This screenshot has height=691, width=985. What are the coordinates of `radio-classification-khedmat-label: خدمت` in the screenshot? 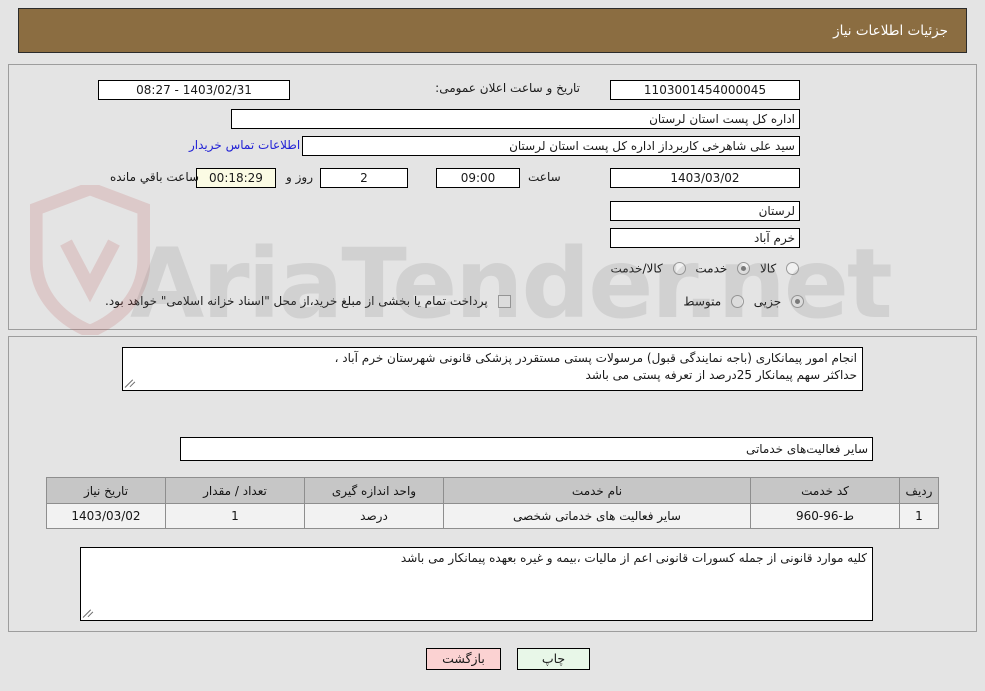 It's located at (711, 268).